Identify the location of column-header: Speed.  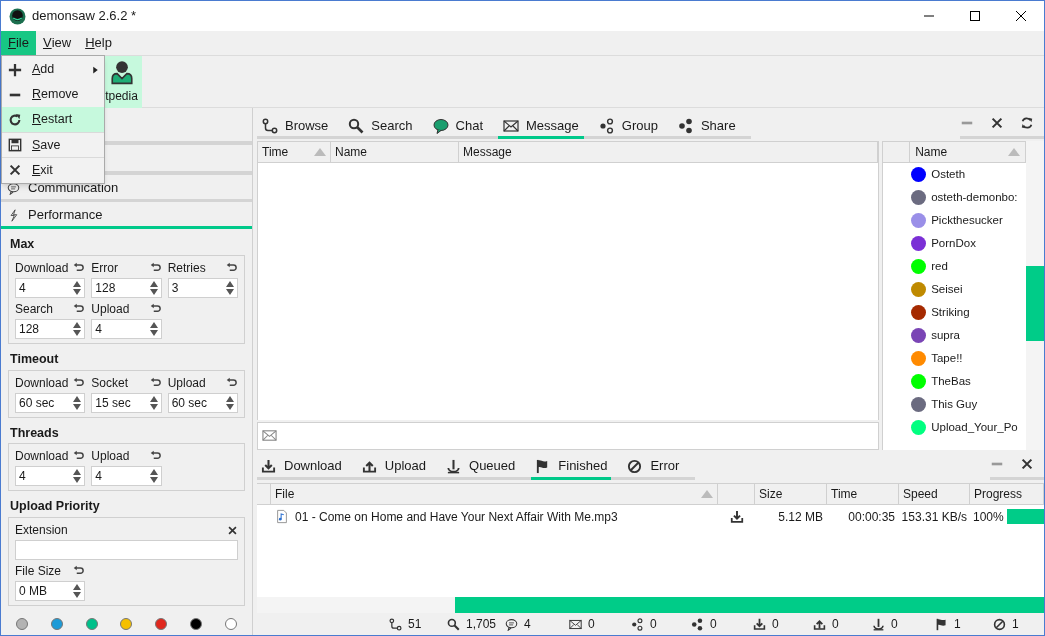
(934, 493).